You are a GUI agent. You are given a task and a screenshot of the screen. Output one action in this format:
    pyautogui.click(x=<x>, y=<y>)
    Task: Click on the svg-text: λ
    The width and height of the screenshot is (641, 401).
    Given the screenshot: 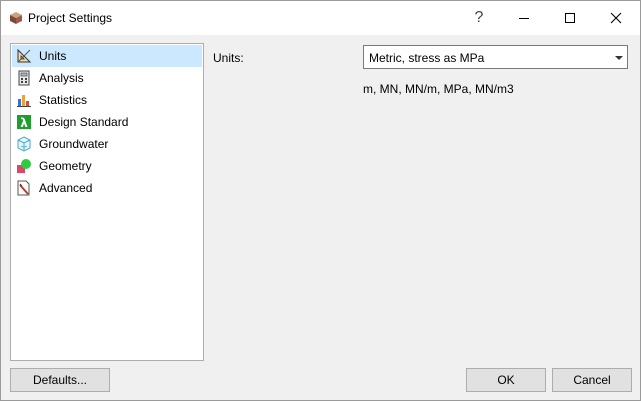 What is the action you would take?
    pyautogui.click(x=24, y=123)
    